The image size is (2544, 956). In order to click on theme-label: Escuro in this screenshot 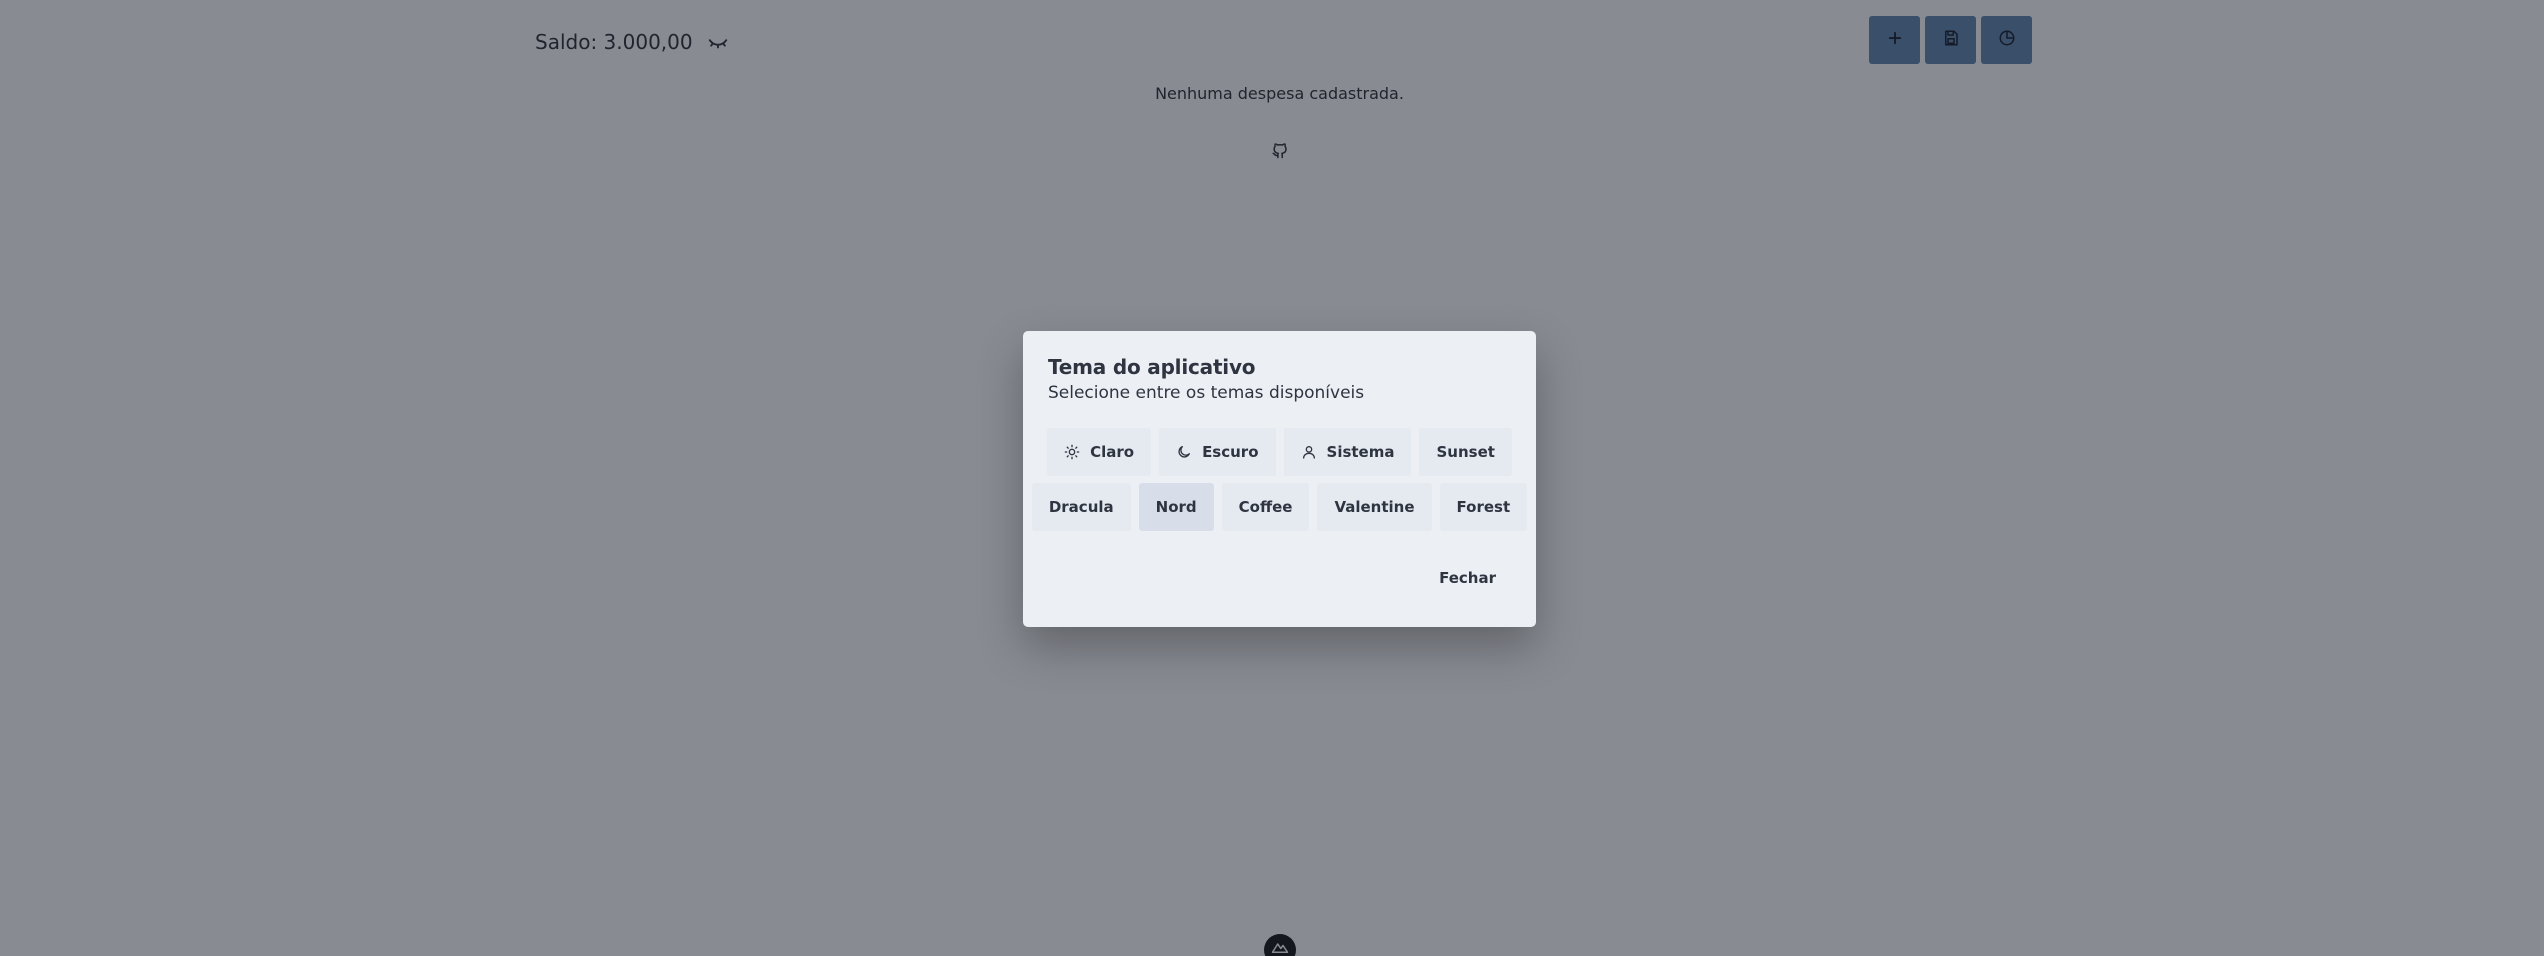, I will do `click(1230, 452)`.